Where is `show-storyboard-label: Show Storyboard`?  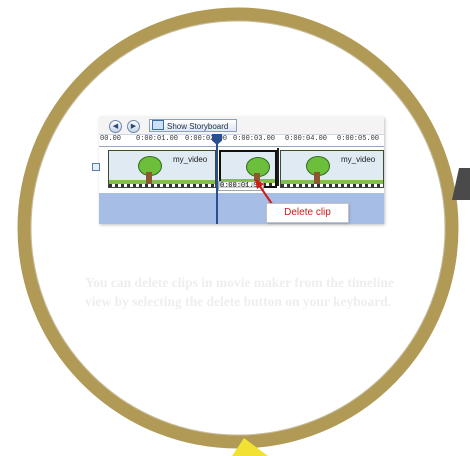 show-storyboard-label: Show Storyboard is located at coordinates (198, 126).